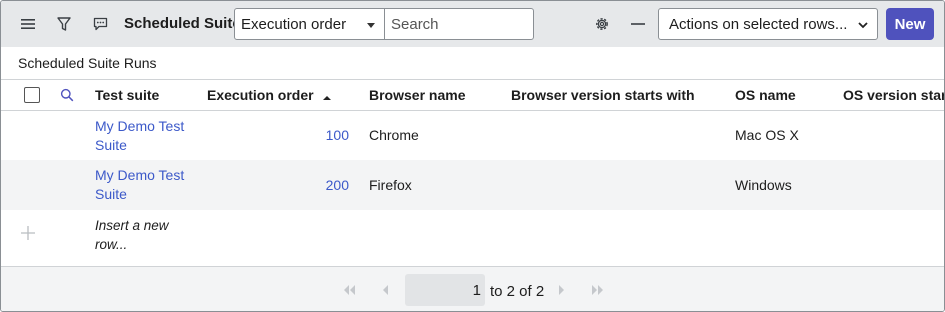 This screenshot has height=312, width=945. I want to click on search-icon, so click(67, 95).